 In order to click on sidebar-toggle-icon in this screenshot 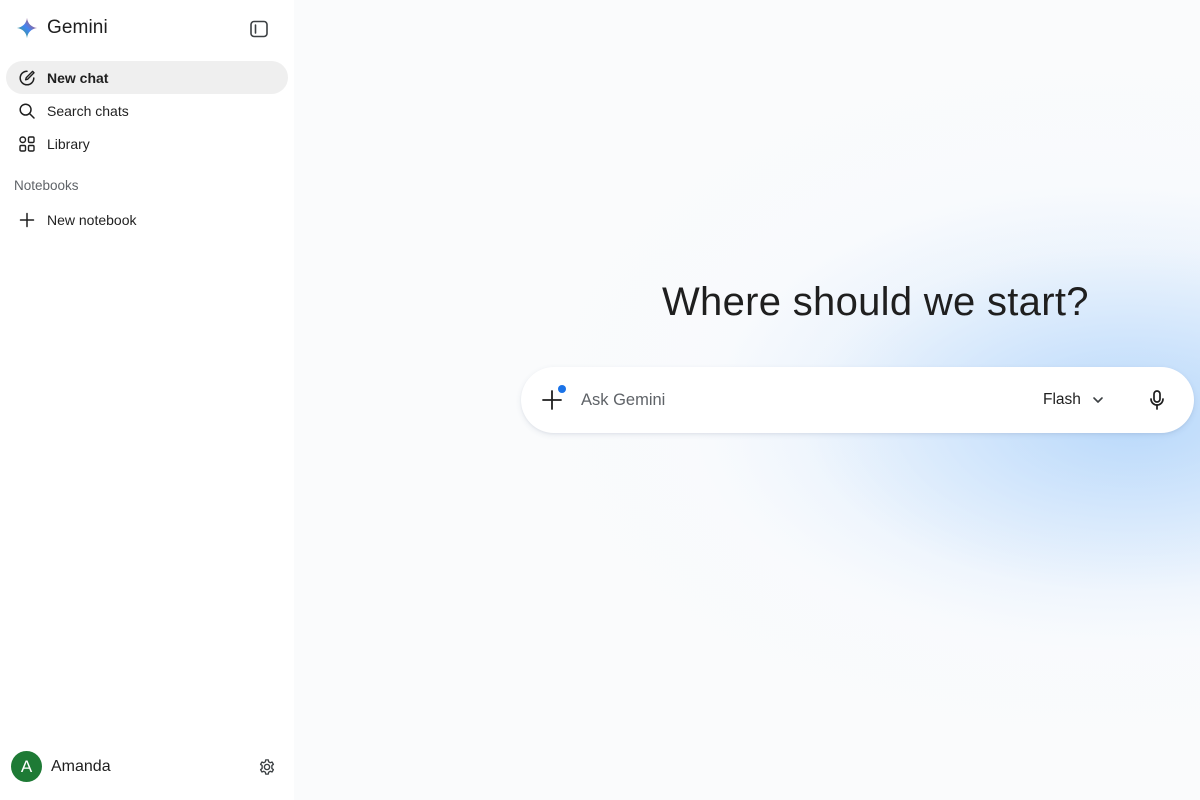, I will do `click(259, 29)`.